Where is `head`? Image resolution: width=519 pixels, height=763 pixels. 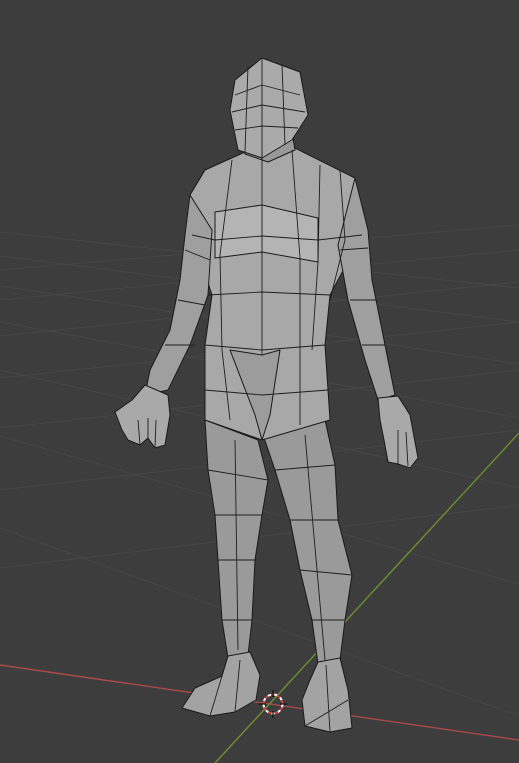
head is located at coordinates (269, 108).